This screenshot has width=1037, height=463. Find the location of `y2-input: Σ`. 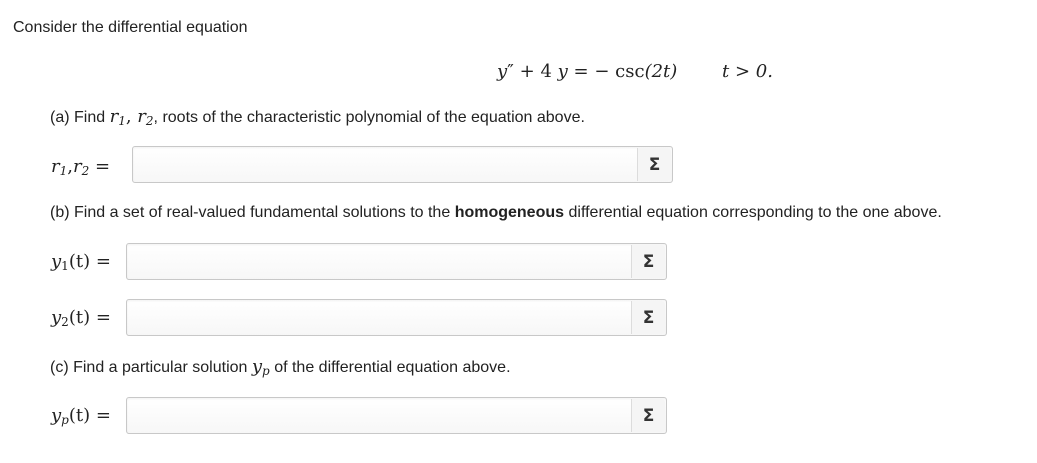

y2-input: Σ is located at coordinates (396, 317).